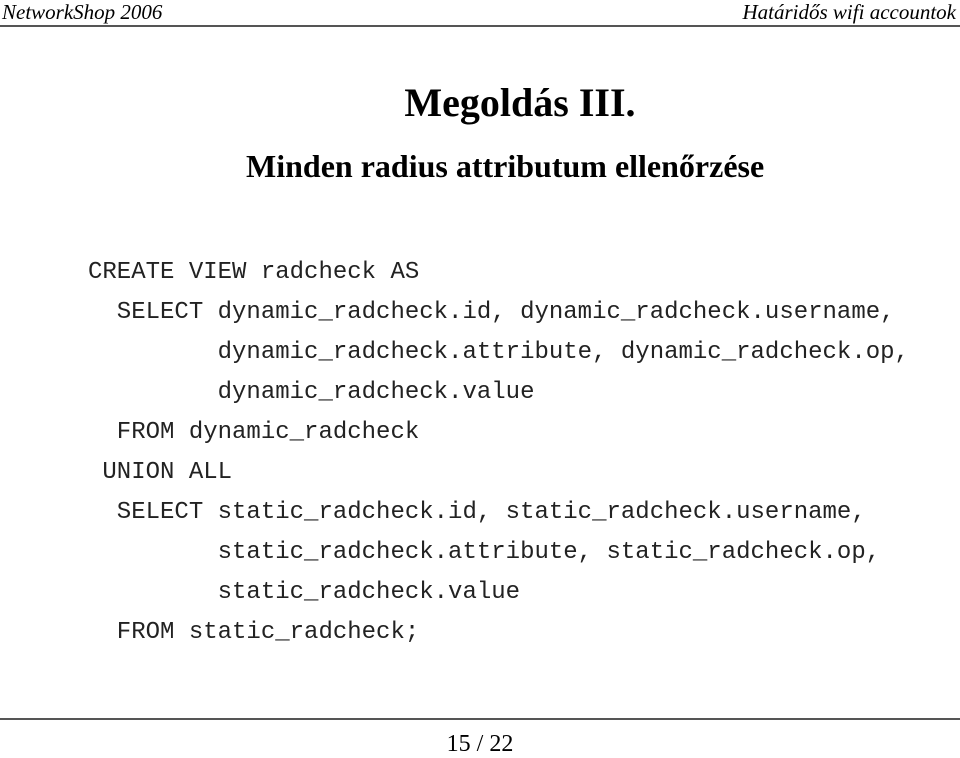 The width and height of the screenshot is (960, 758). What do you see at coordinates (82, 12) in the screenshot?
I see `header-conference-title: NetworkShop 2006` at bounding box center [82, 12].